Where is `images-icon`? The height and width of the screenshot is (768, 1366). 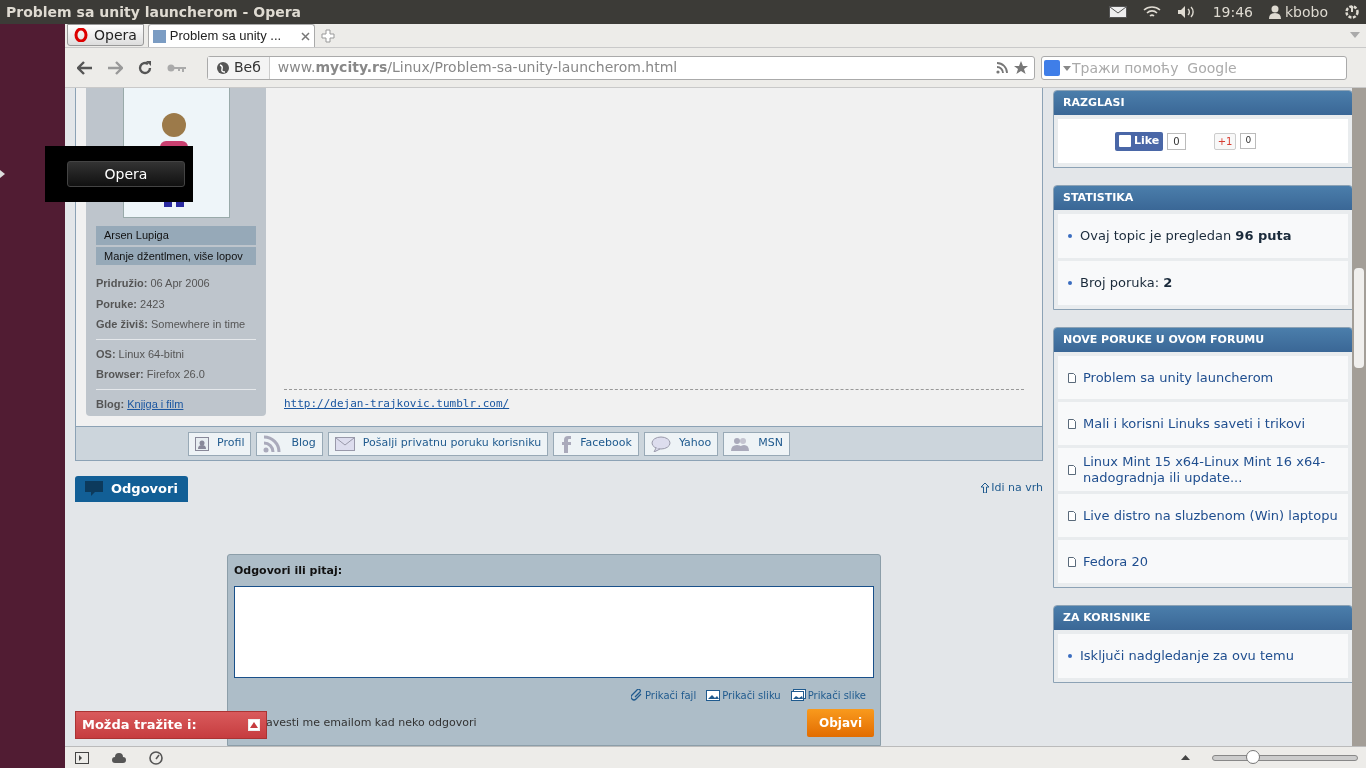 images-icon is located at coordinates (798, 695).